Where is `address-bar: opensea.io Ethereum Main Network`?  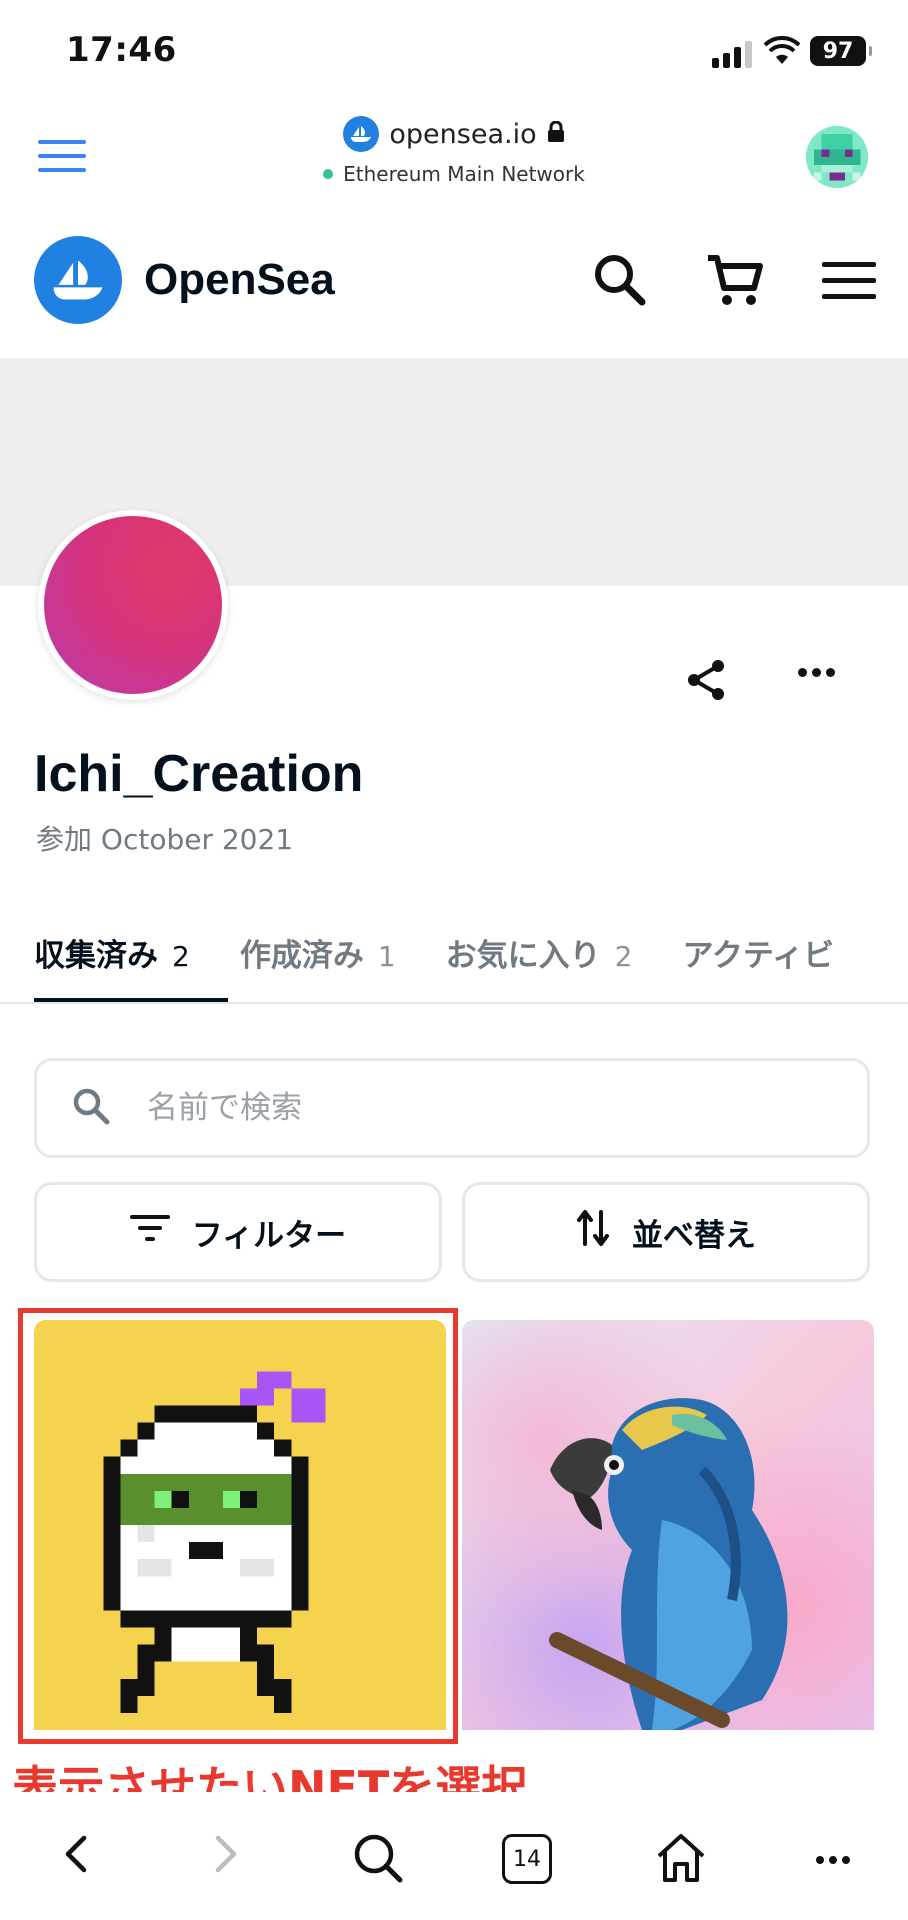 address-bar: opensea.io Ethereum Main Network is located at coordinates (454, 151).